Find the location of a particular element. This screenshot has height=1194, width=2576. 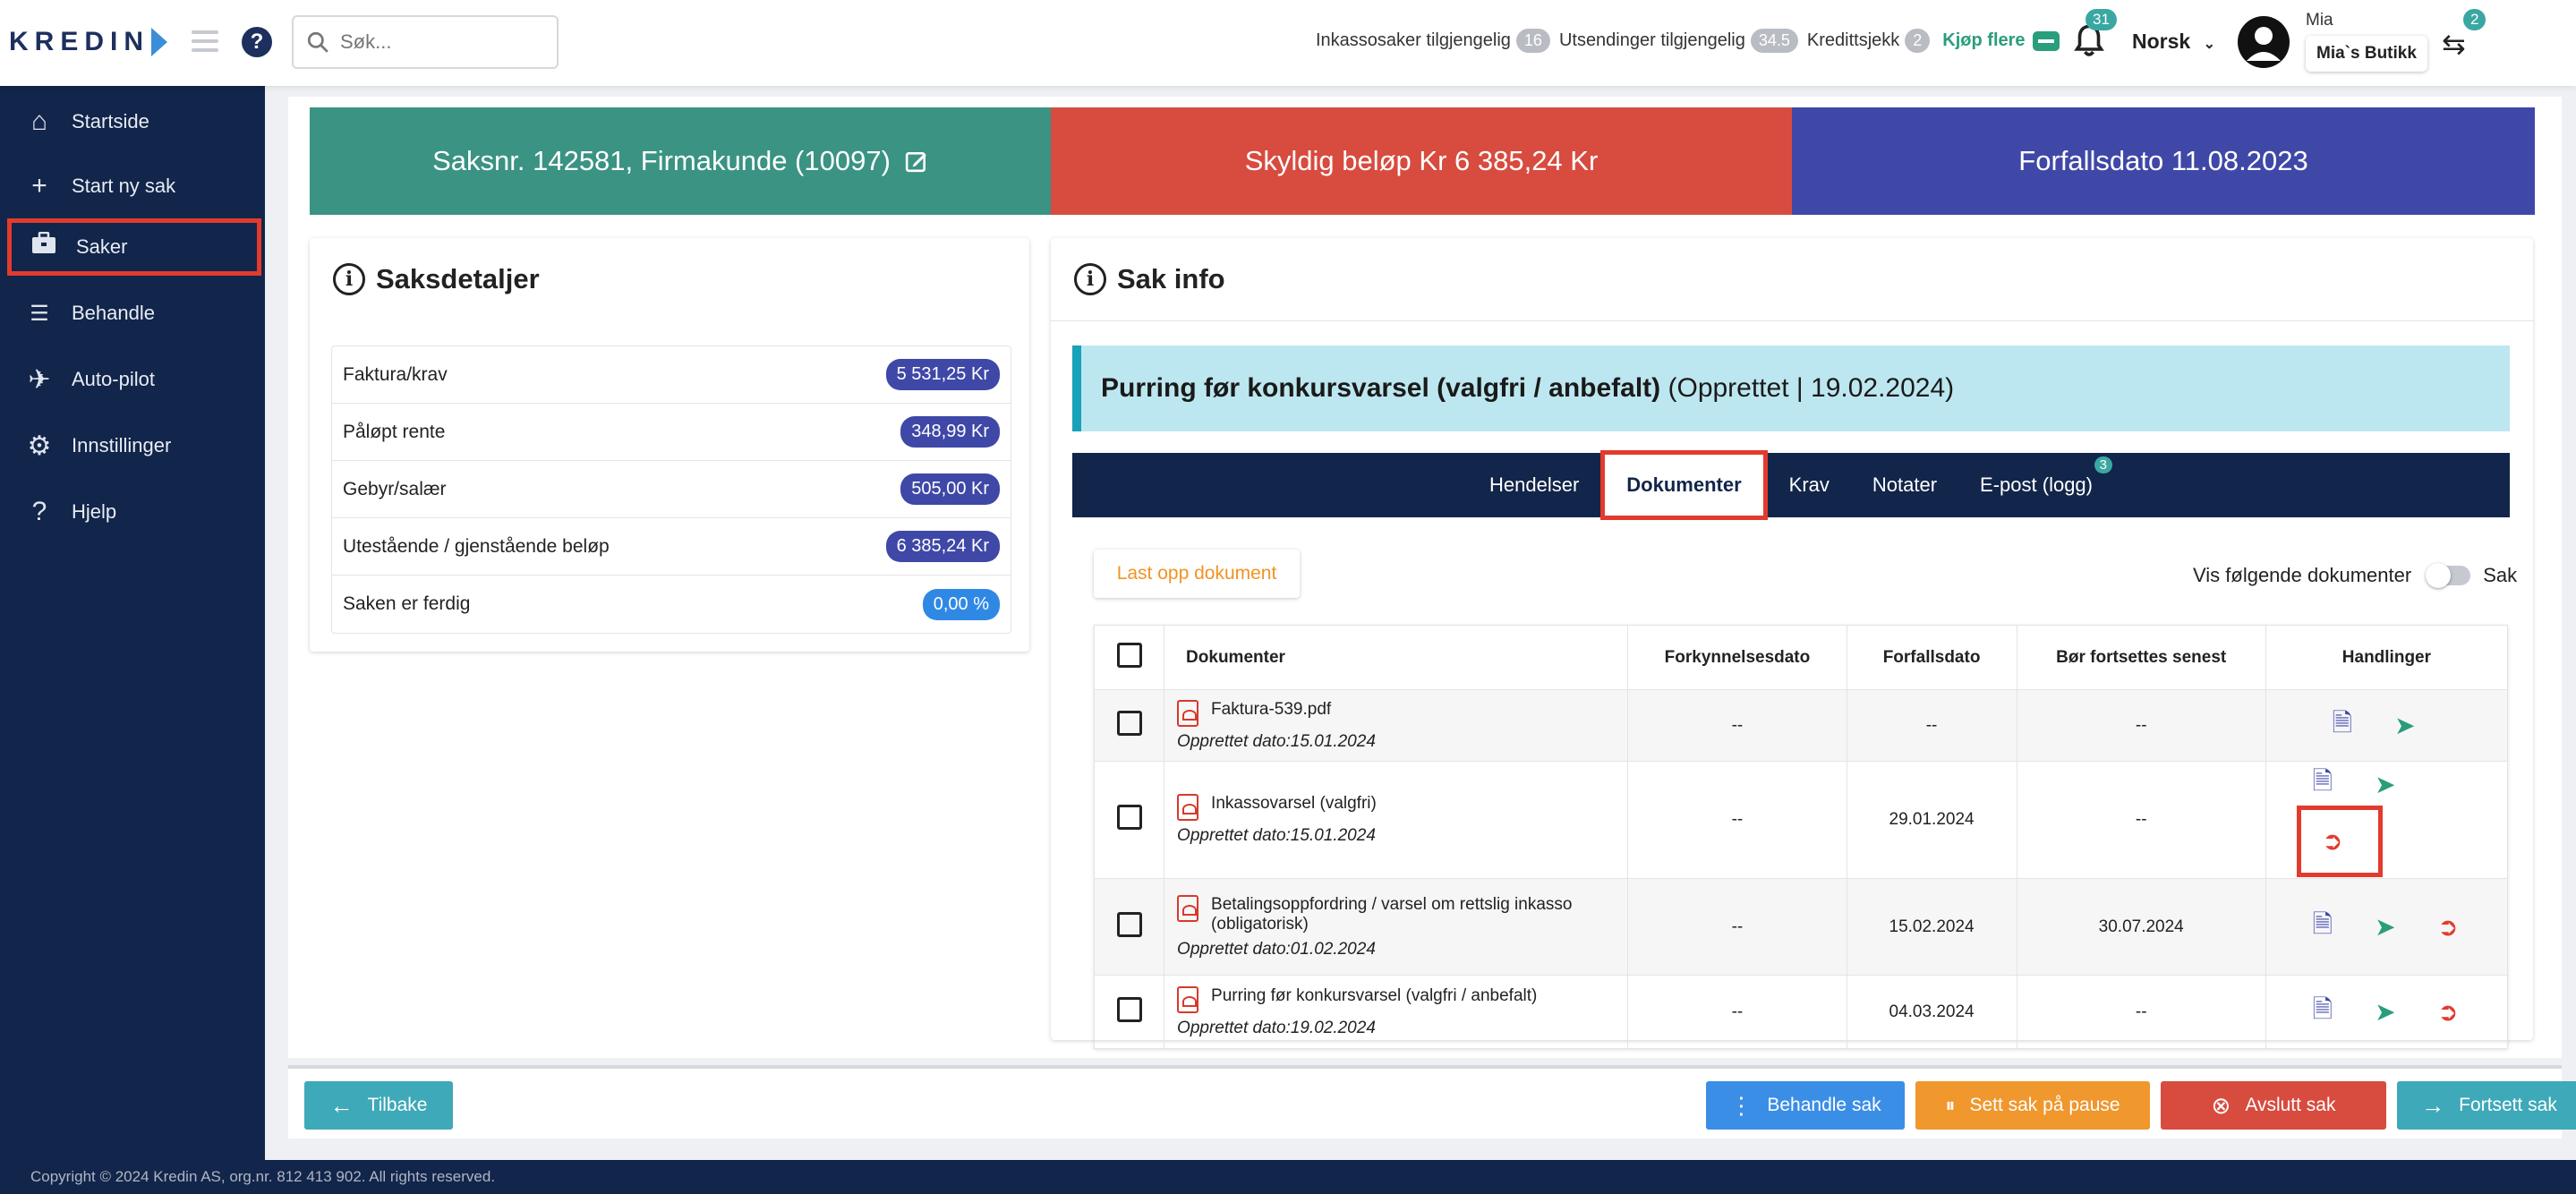

tab-dokumenter: Dokumenter is located at coordinates (1684, 485).